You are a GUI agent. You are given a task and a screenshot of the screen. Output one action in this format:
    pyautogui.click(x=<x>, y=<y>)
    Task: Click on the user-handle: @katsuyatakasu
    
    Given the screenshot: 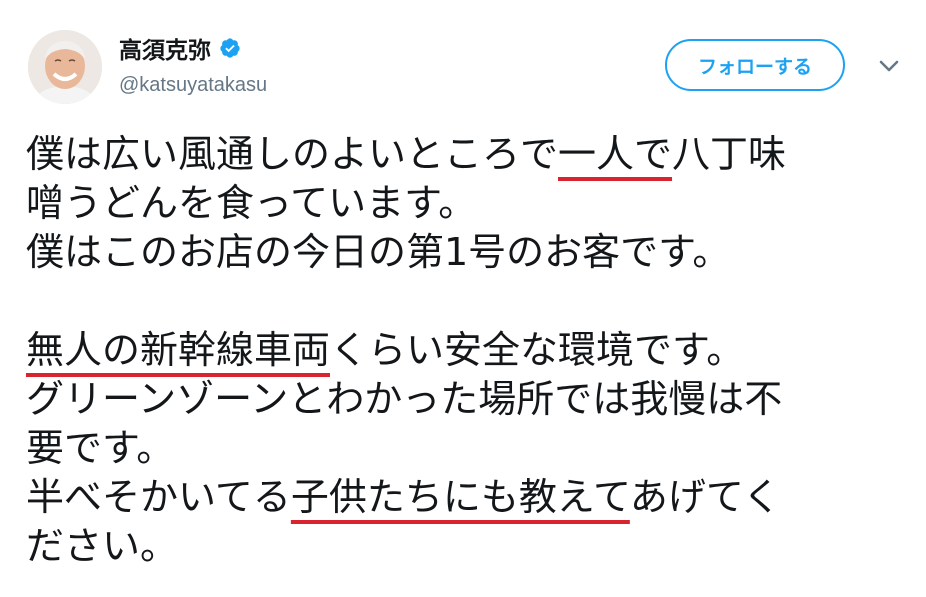 What is the action you would take?
    pyautogui.click(x=193, y=85)
    